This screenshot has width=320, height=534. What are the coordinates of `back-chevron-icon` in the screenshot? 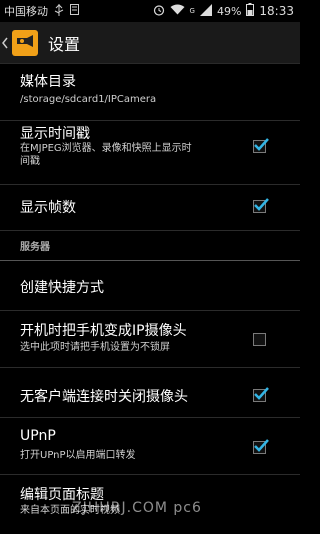 It's located at (5, 42).